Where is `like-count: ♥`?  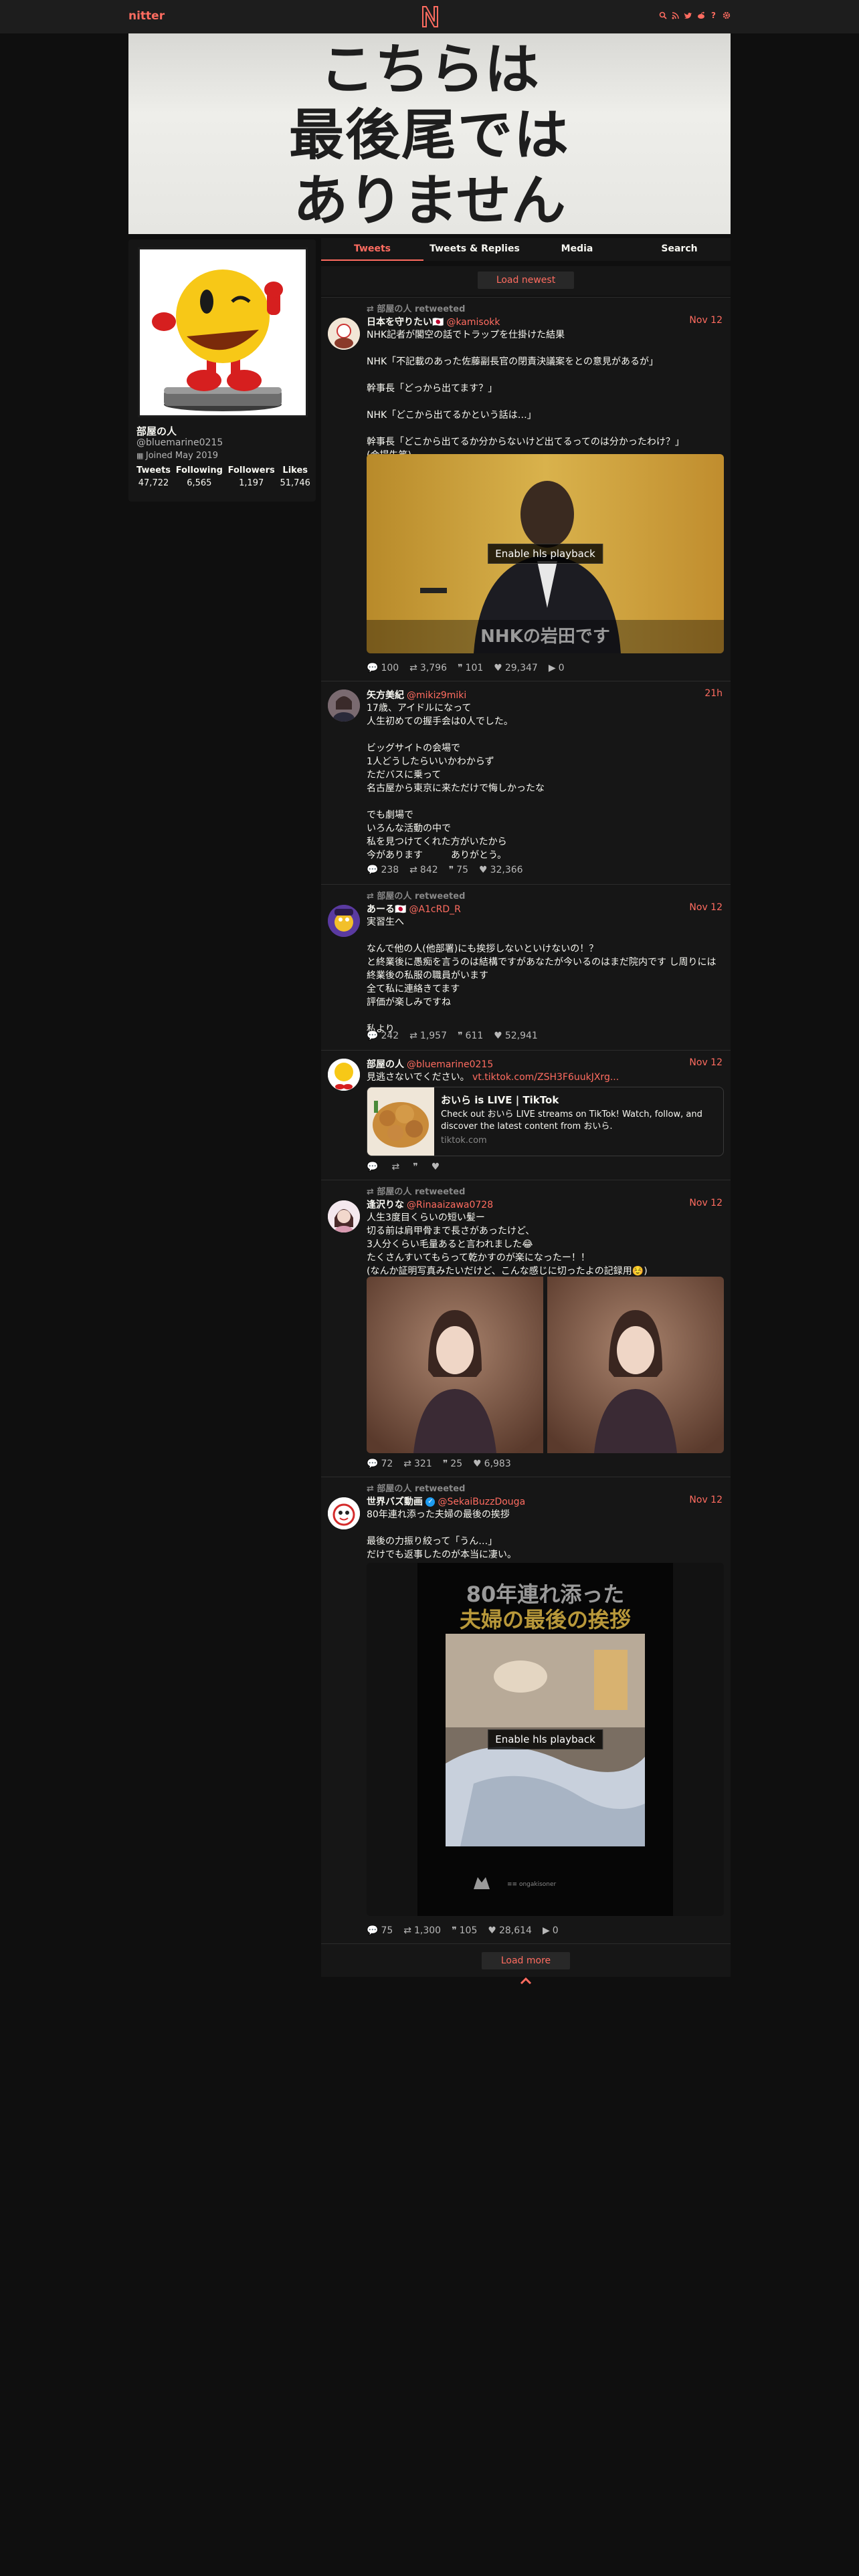 like-count: ♥ is located at coordinates (438, 1167).